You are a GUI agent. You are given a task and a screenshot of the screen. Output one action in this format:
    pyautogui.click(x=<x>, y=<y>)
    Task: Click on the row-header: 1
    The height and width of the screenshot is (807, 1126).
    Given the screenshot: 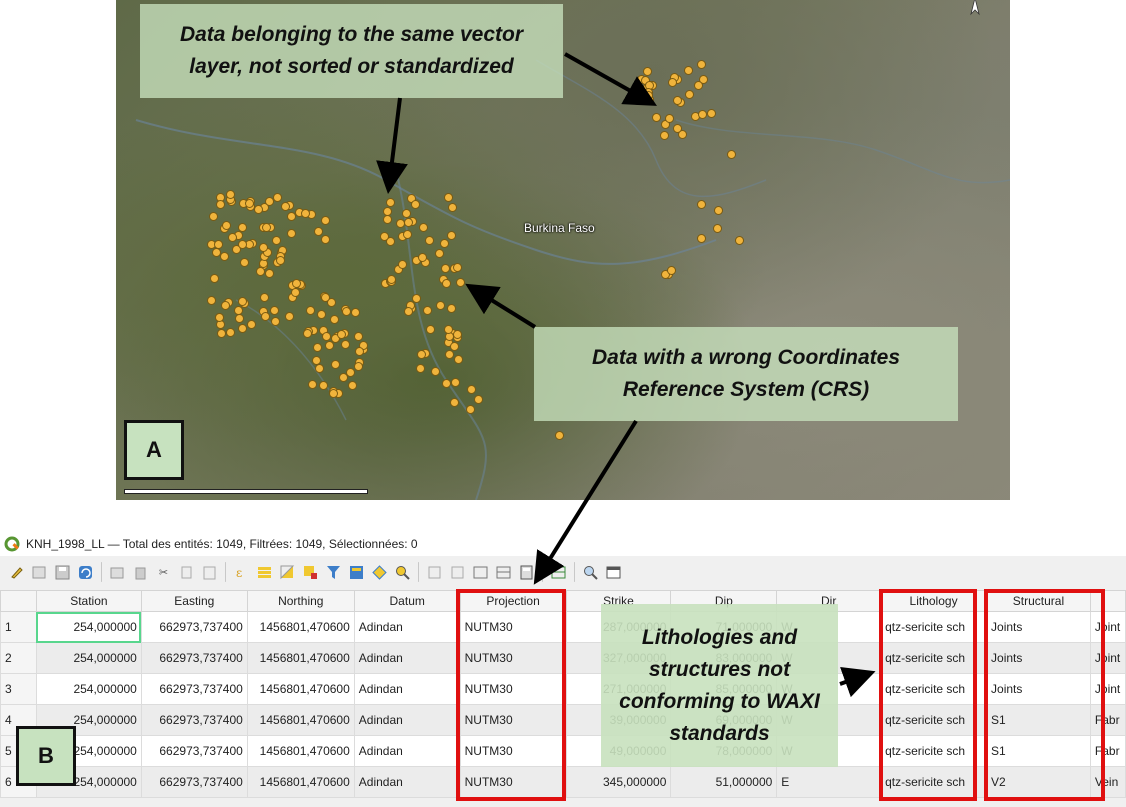 What is the action you would take?
    pyautogui.click(x=18, y=627)
    